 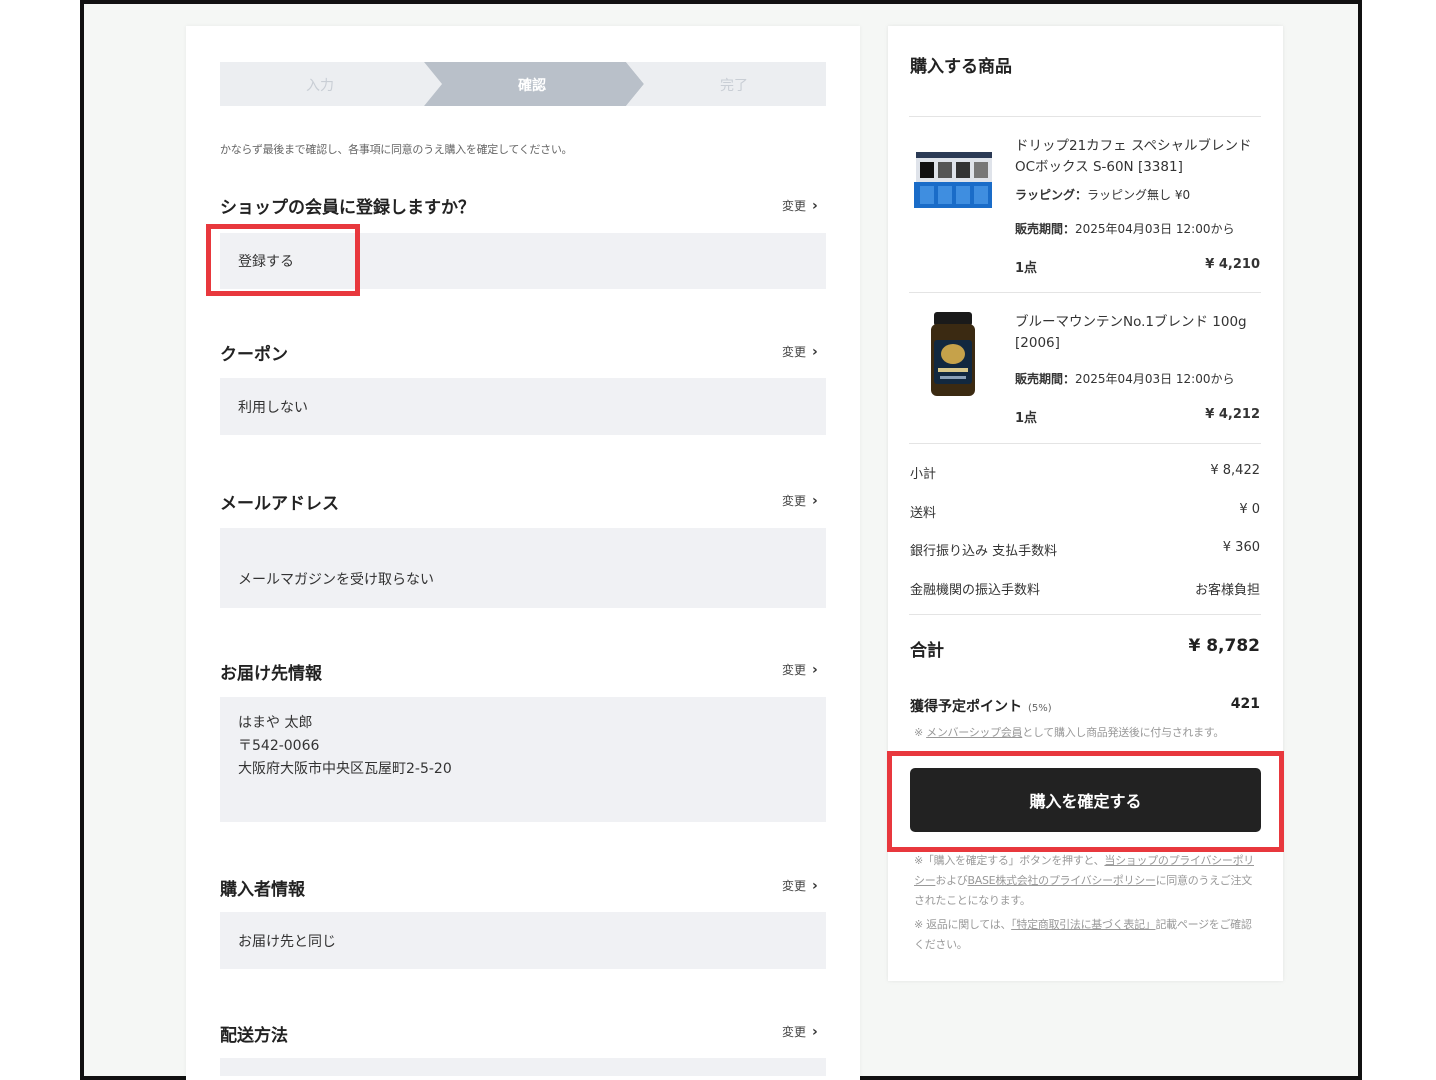 What do you see at coordinates (523, 406) in the screenshot?
I see `coupon-value-box: 利用しない` at bounding box center [523, 406].